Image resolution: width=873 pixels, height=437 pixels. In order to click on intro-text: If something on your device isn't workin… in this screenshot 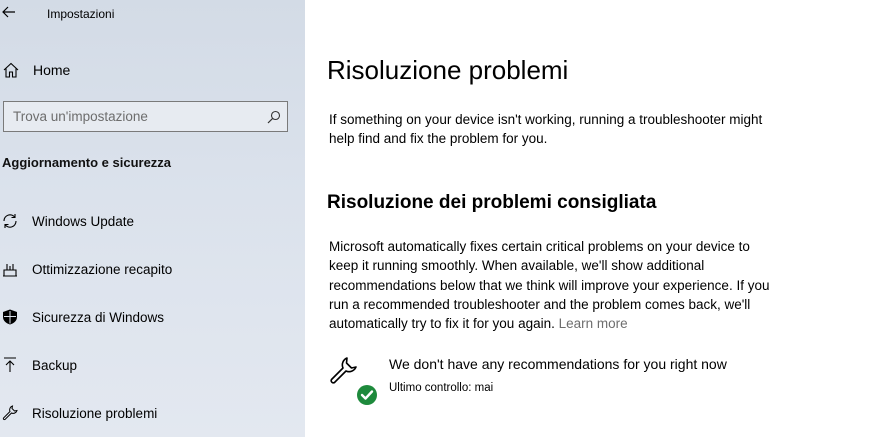, I will do `click(546, 129)`.